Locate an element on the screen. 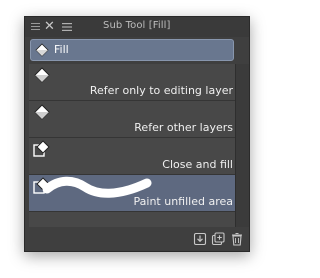  close-icon: ✕ is located at coordinates (49, 27).